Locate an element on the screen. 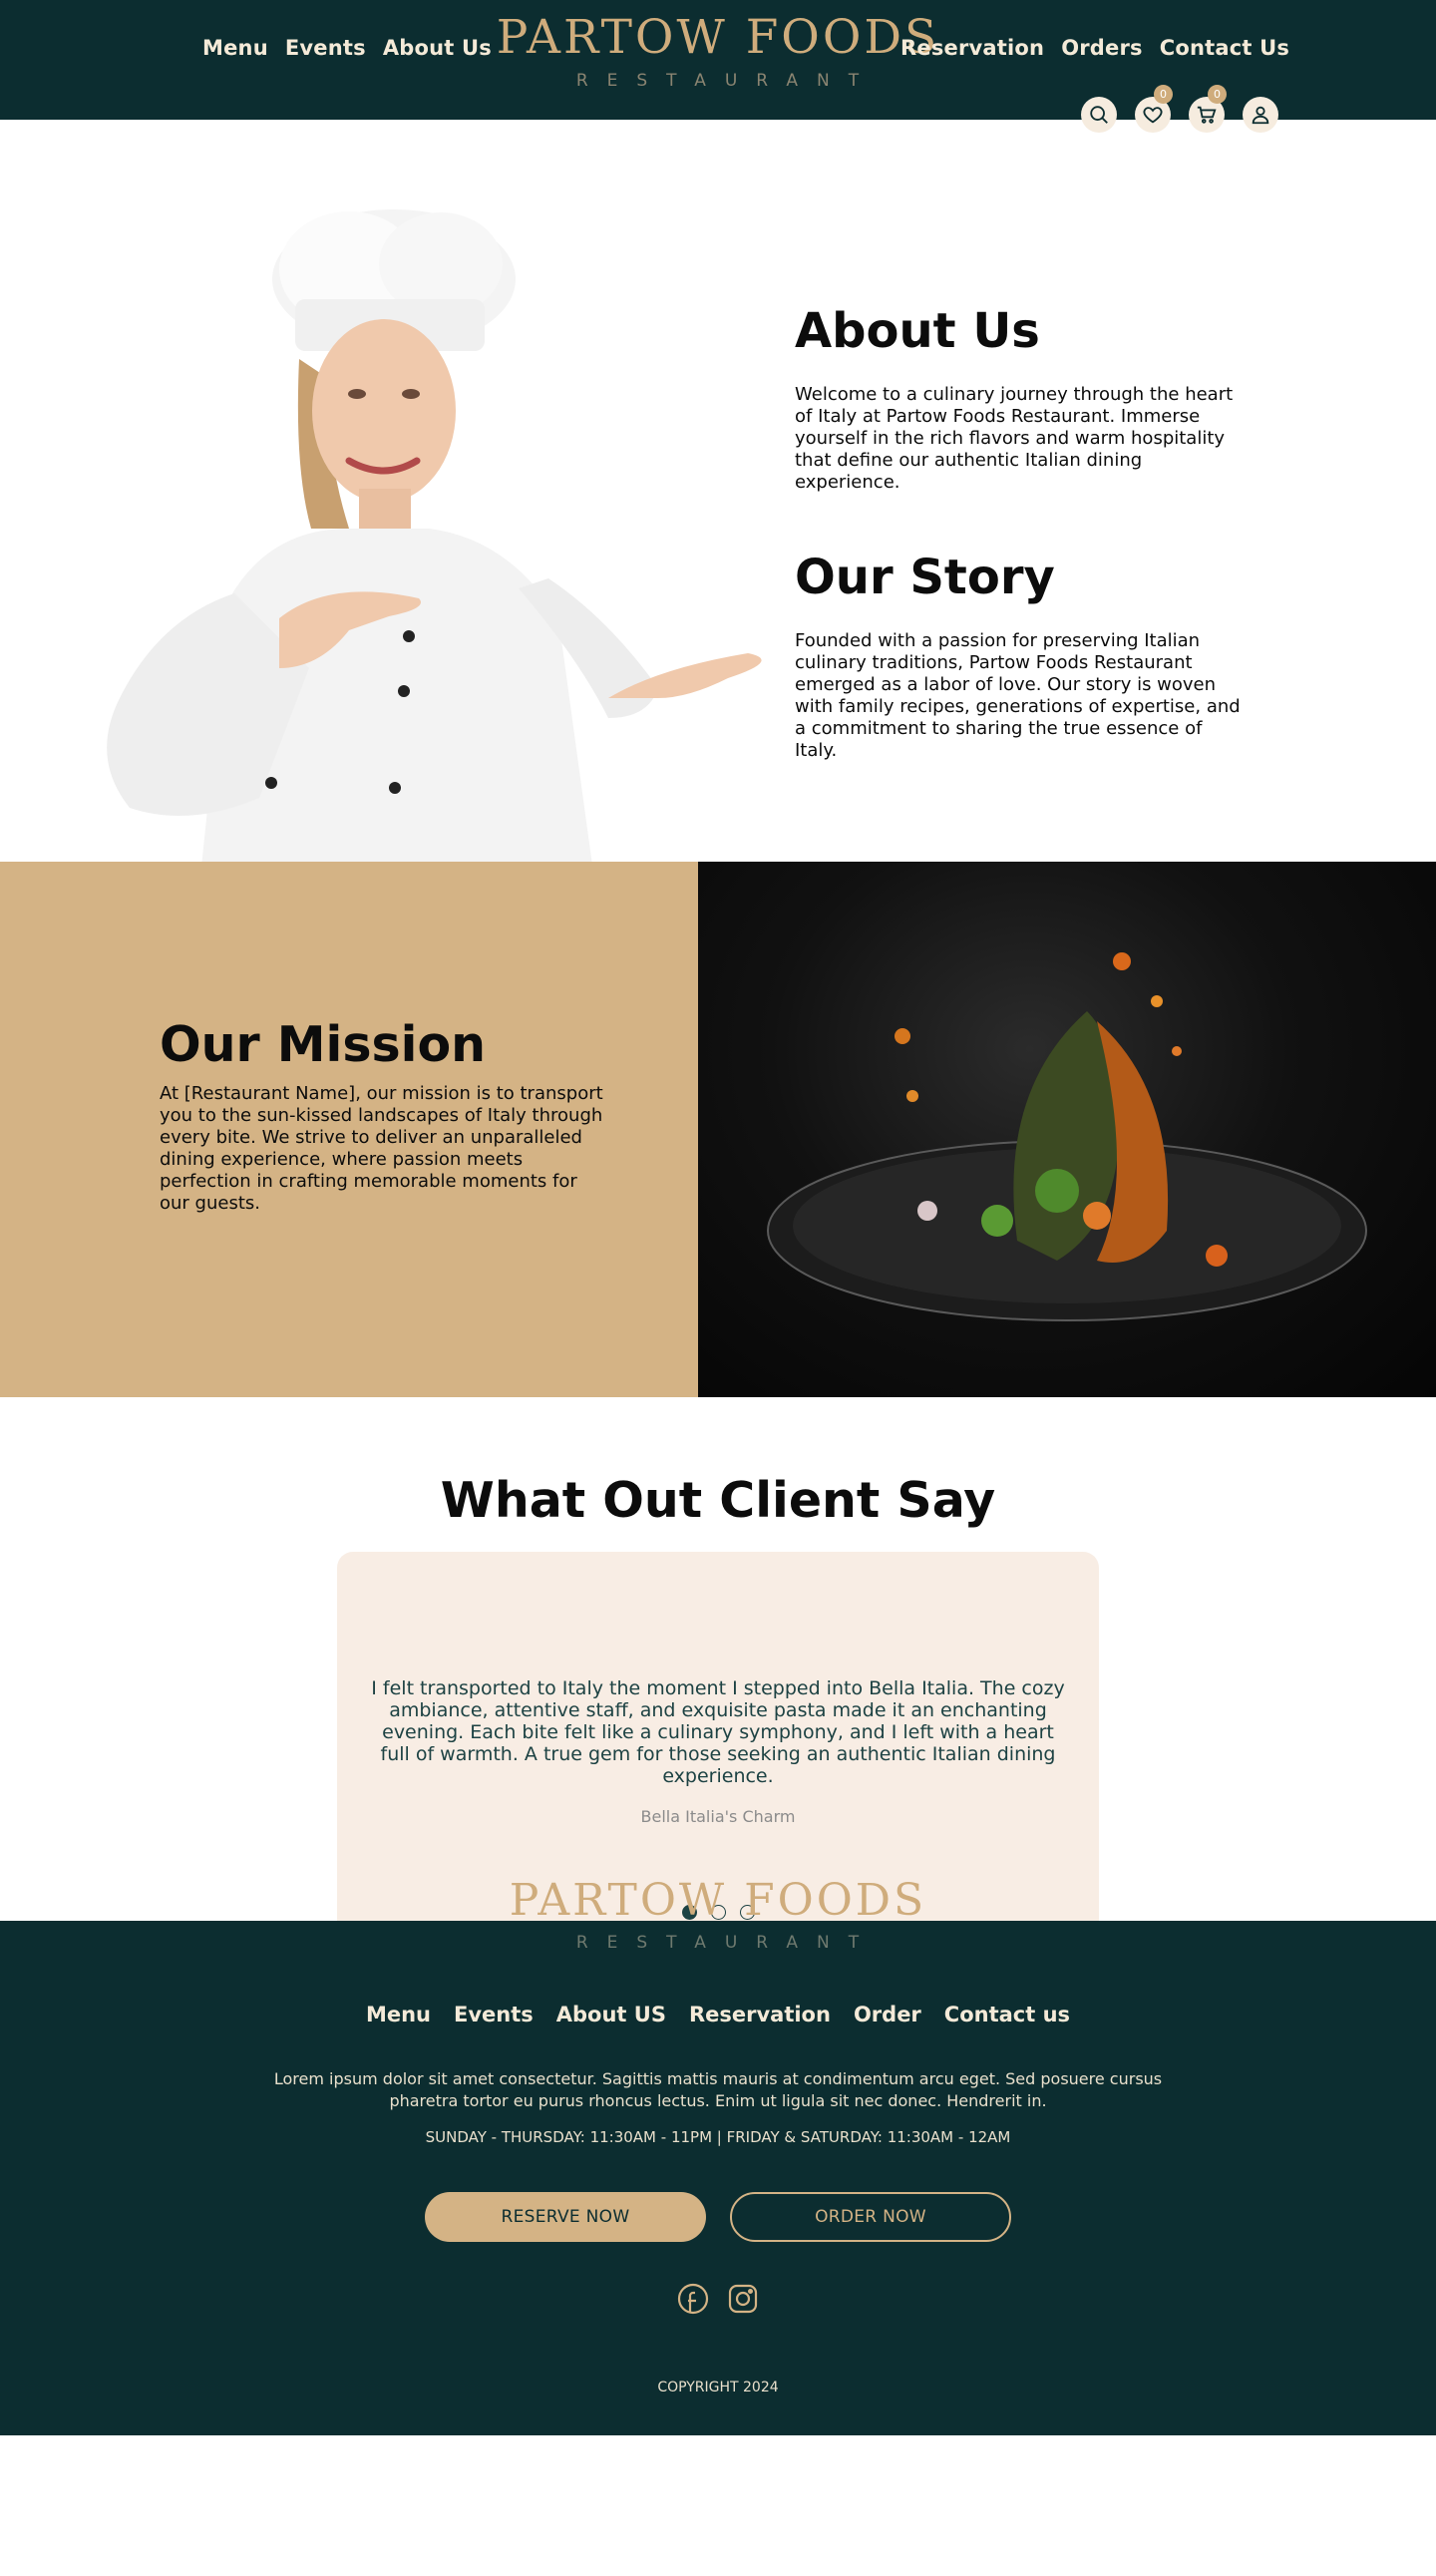  nav-reservation-link: Reservation is located at coordinates (972, 48).